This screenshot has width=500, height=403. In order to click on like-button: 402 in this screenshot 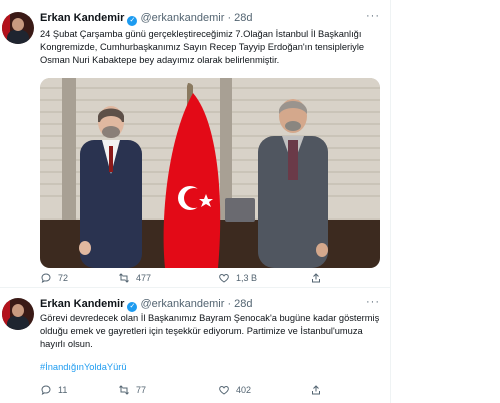, I will do `click(234, 390)`.